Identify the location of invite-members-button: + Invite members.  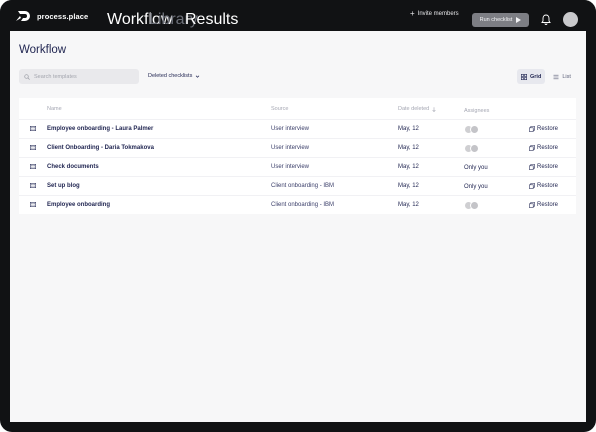
(434, 13).